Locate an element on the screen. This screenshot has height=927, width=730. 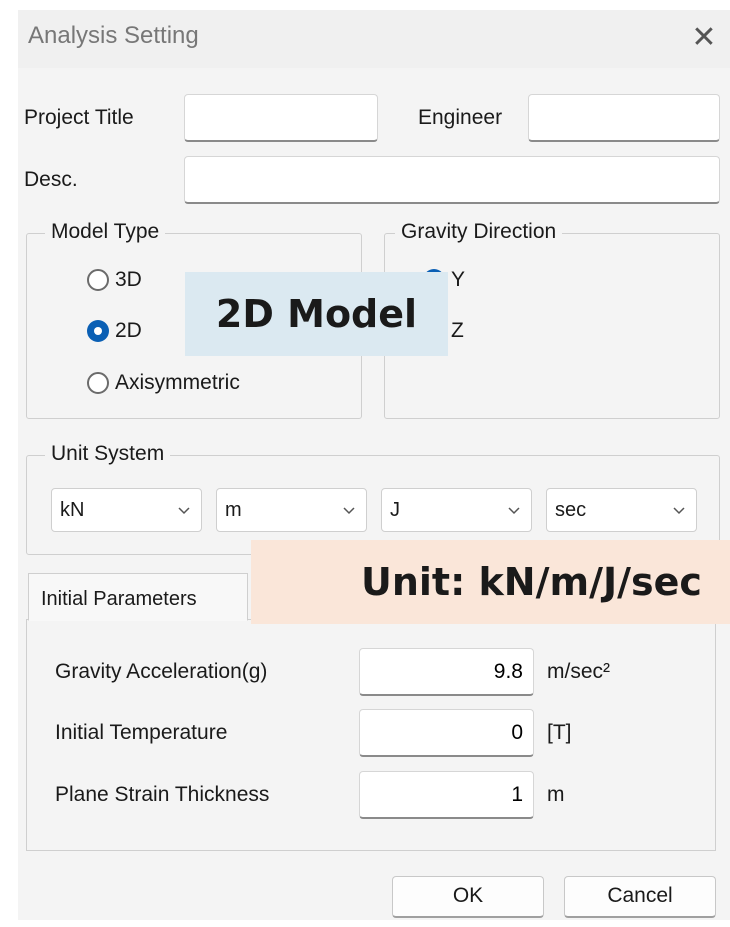
model-type-2d-radio: 2D is located at coordinates (114, 331).